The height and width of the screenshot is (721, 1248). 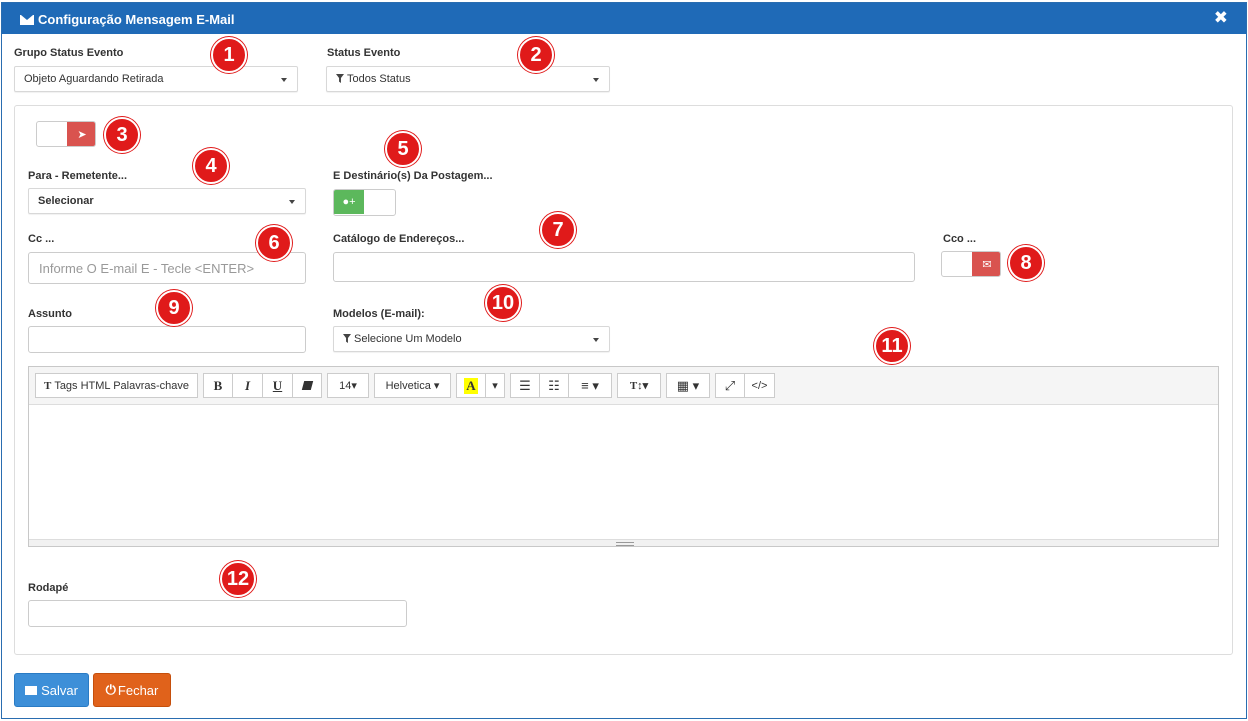 I want to click on annotation-badge: 10, so click(x=503, y=303).